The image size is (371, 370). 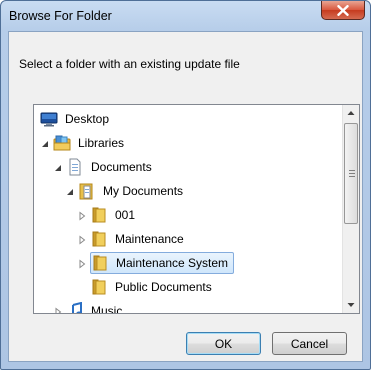 I want to click on tree-item-label: Desktop, so click(x=87, y=119).